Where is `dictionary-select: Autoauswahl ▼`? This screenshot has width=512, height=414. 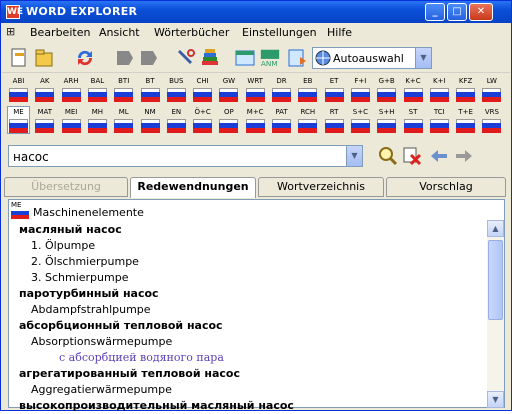 dictionary-select: Autoauswahl ▼ is located at coordinates (372, 58).